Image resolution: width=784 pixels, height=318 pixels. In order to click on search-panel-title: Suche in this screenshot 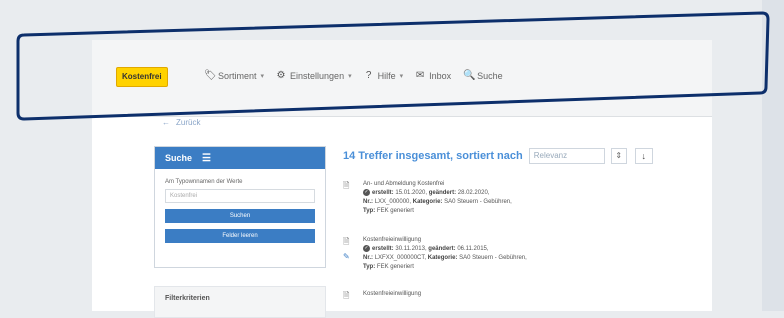, I will do `click(179, 158)`.